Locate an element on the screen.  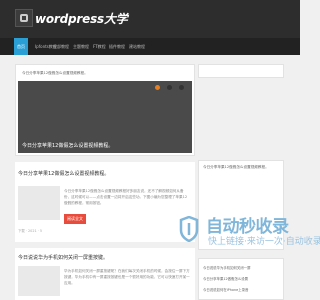
nav-item-theme: 主题教程 is located at coordinates (81, 46).